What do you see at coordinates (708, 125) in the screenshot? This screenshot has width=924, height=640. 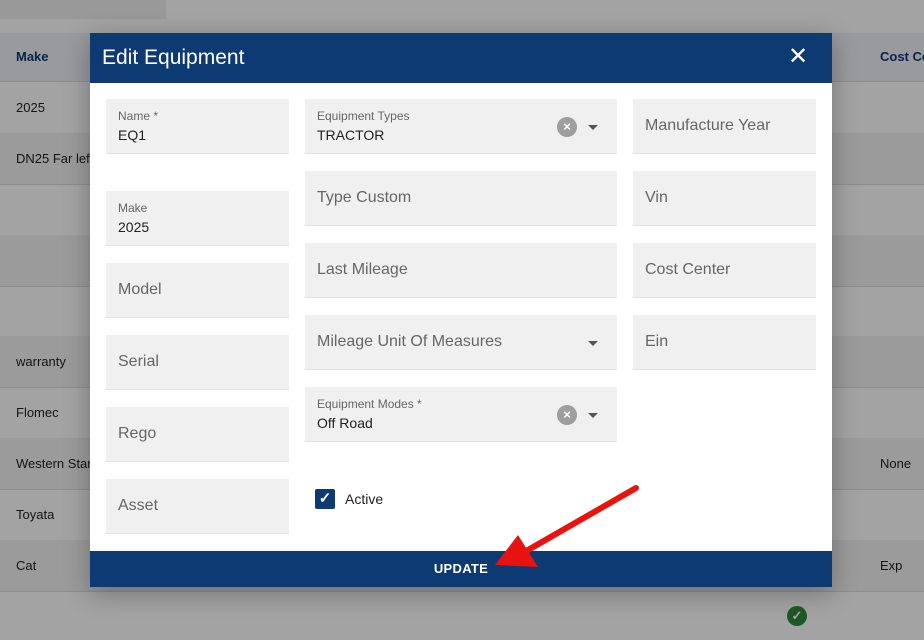 I see `manufacture-year-placeholder: Manufacture Year` at bounding box center [708, 125].